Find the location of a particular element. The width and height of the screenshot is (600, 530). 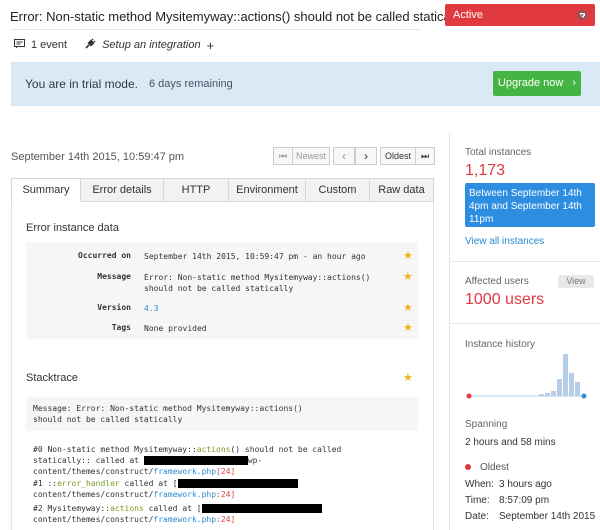

affected-users-value: 1000 users is located at coordinates (505, 299).